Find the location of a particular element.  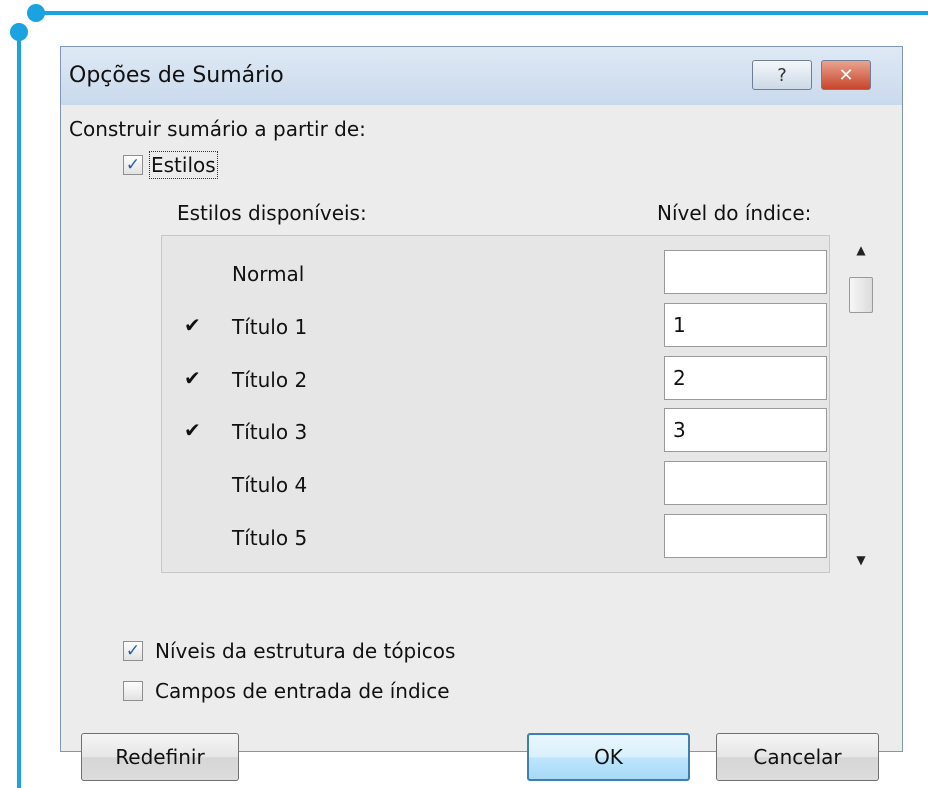

scroll-up-button: ▲ is located at coordinates (861, 250).